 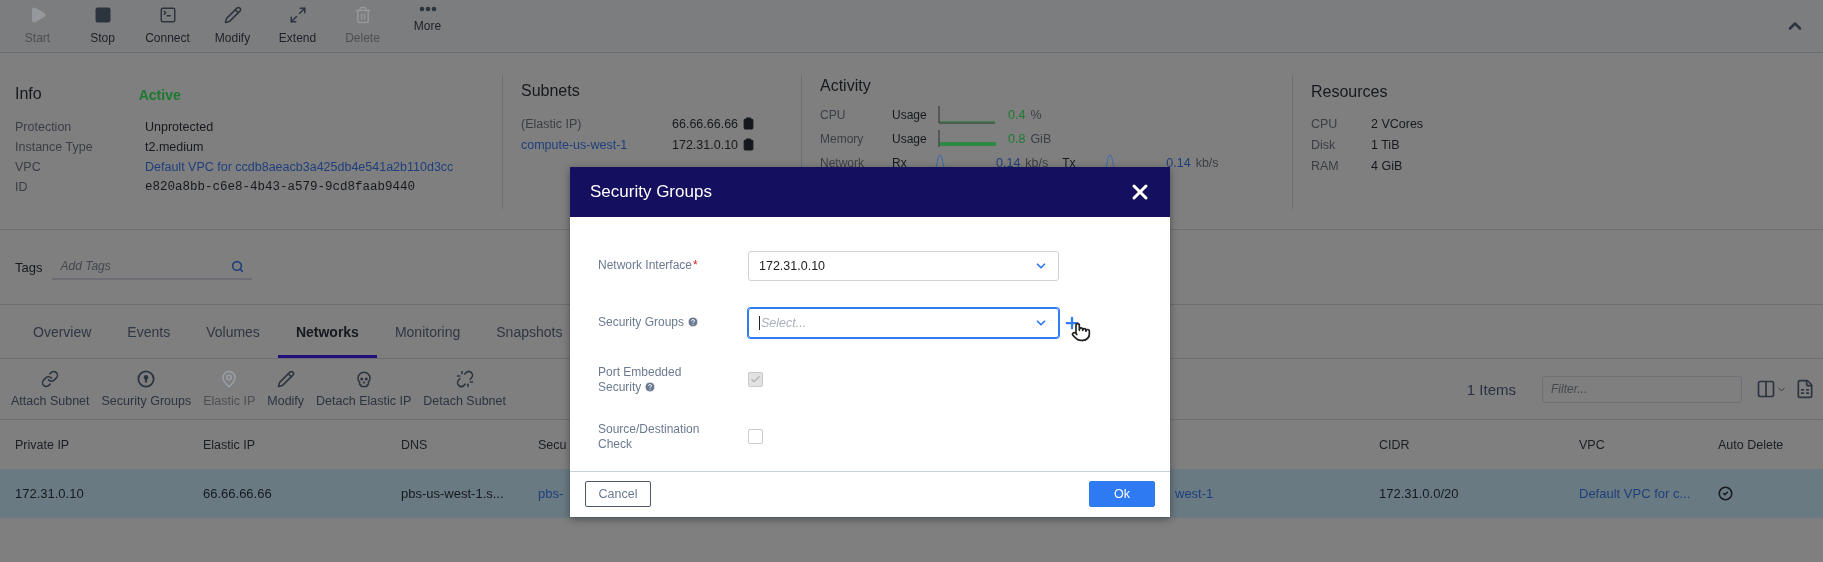 I want to click on resource-value: 2 VCores, so click(x=1397, y=123).